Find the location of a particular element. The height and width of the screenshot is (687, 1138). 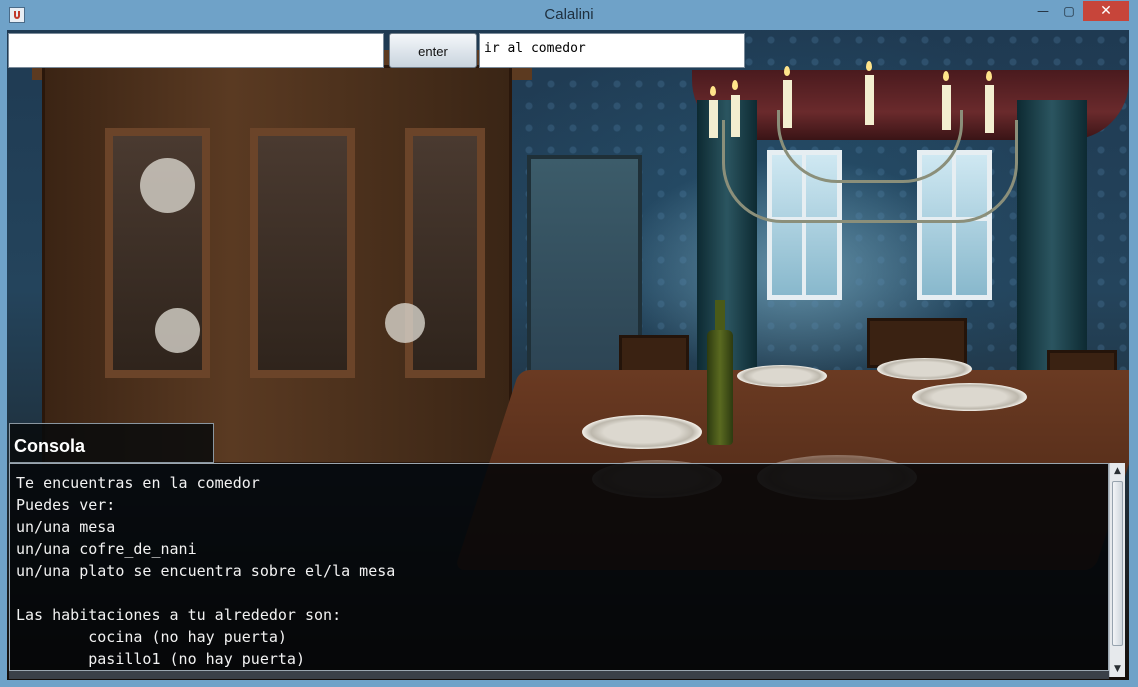

command-bar: enter ir al comedor is located at coordinates (568, 50).